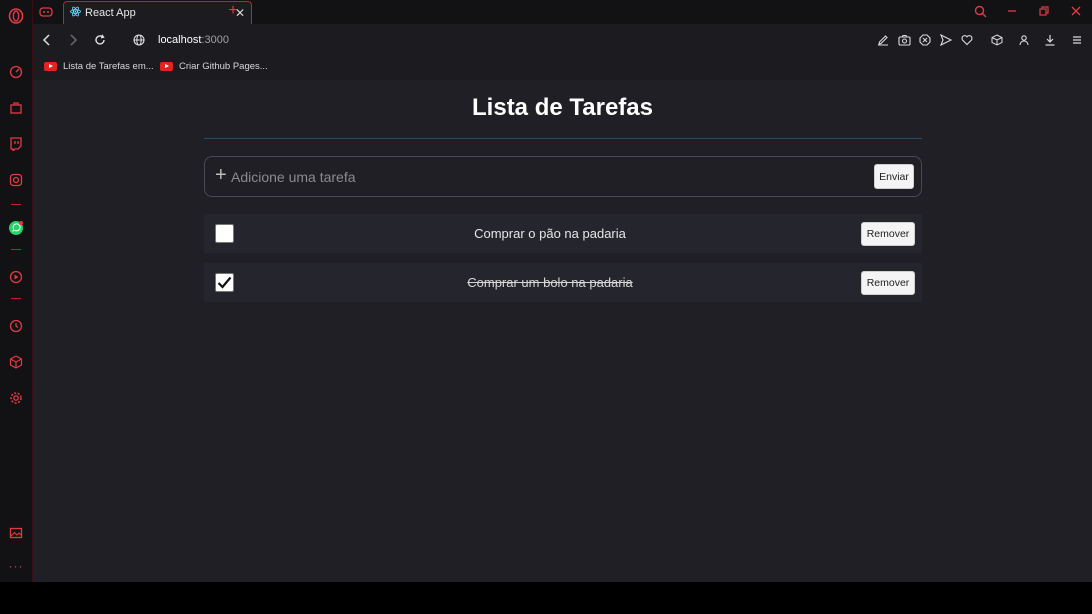  Describe the element at coordinates (110, 13) in the screenshot. I see `tab-title: React App` at that location.